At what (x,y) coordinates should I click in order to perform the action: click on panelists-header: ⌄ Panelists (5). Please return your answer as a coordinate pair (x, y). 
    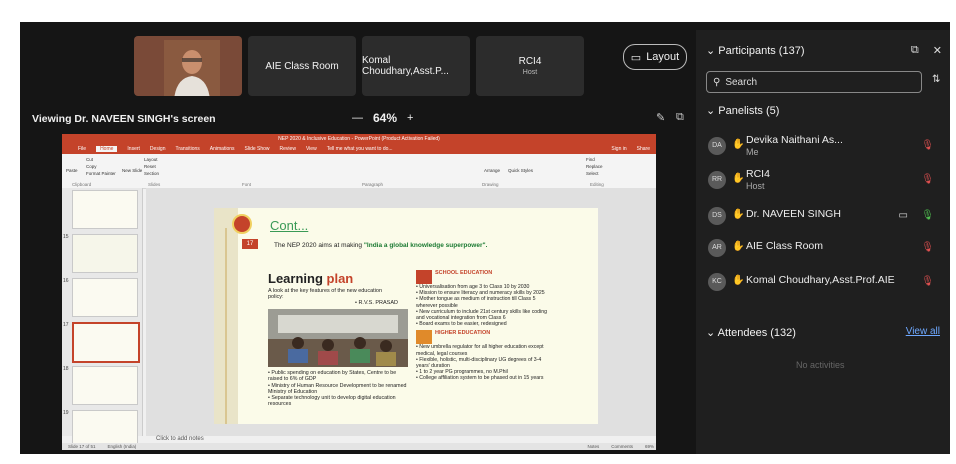
    Looking at the image, I should click on (742, 110).